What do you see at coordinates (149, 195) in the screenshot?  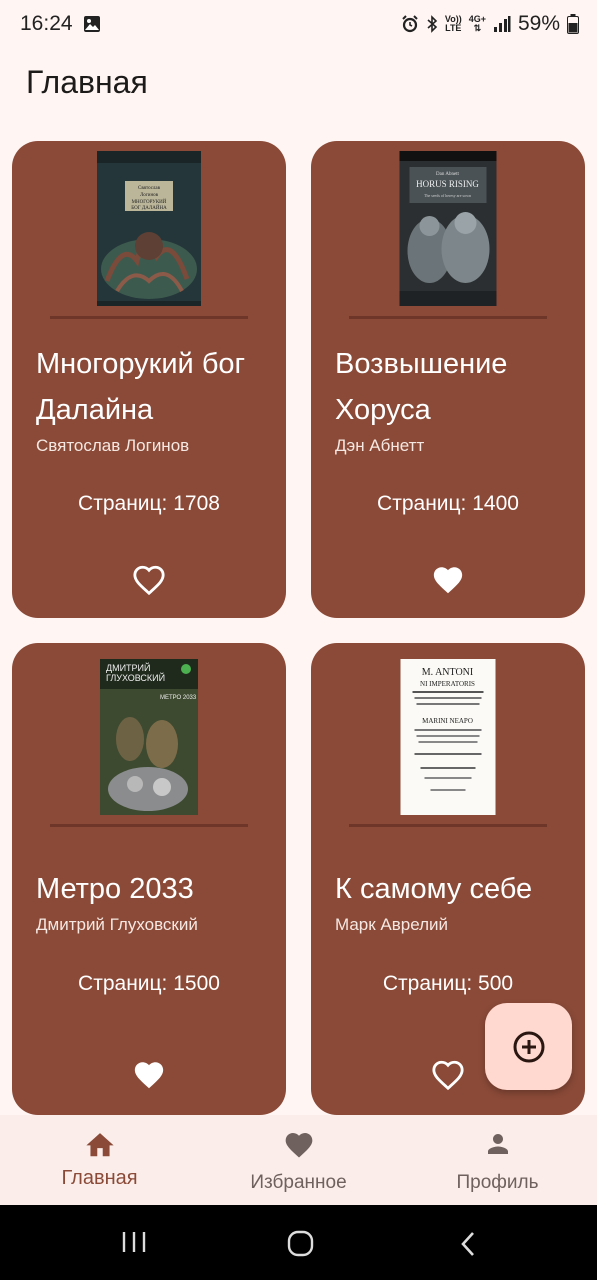 I see `cover-author-text: Логинов` at bounding box center [149, 195].